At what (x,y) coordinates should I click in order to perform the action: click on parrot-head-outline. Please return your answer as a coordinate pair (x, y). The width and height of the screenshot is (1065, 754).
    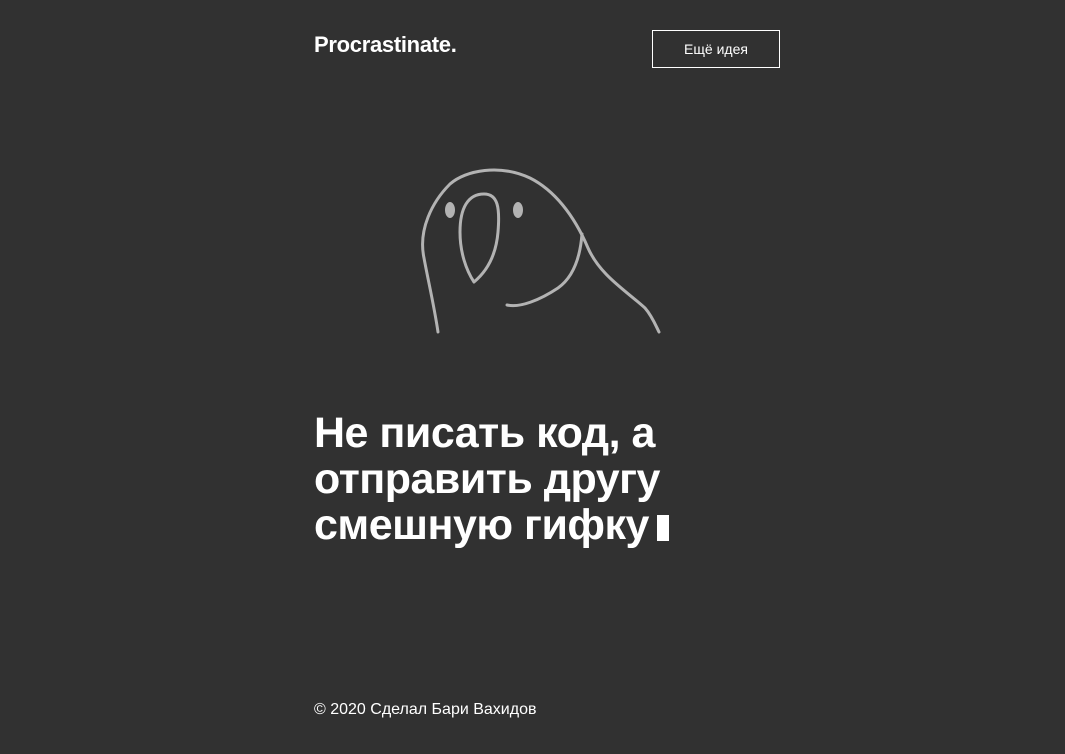
    Looking at the image, I should click on (541, 251).